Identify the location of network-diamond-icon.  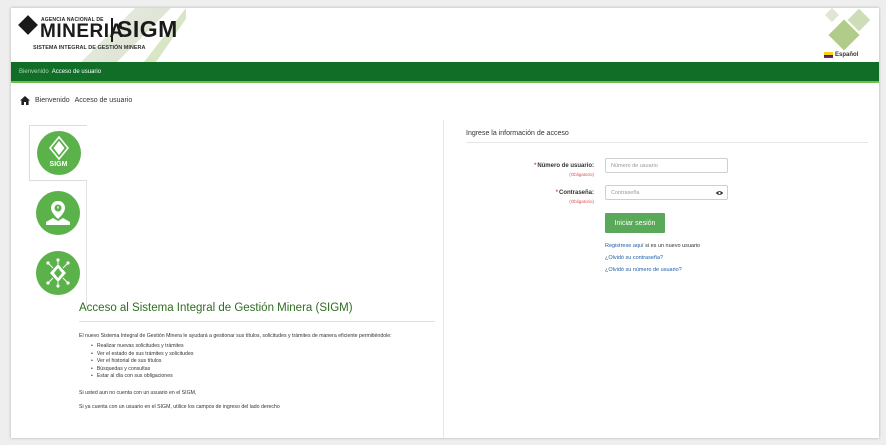
(58, 273).